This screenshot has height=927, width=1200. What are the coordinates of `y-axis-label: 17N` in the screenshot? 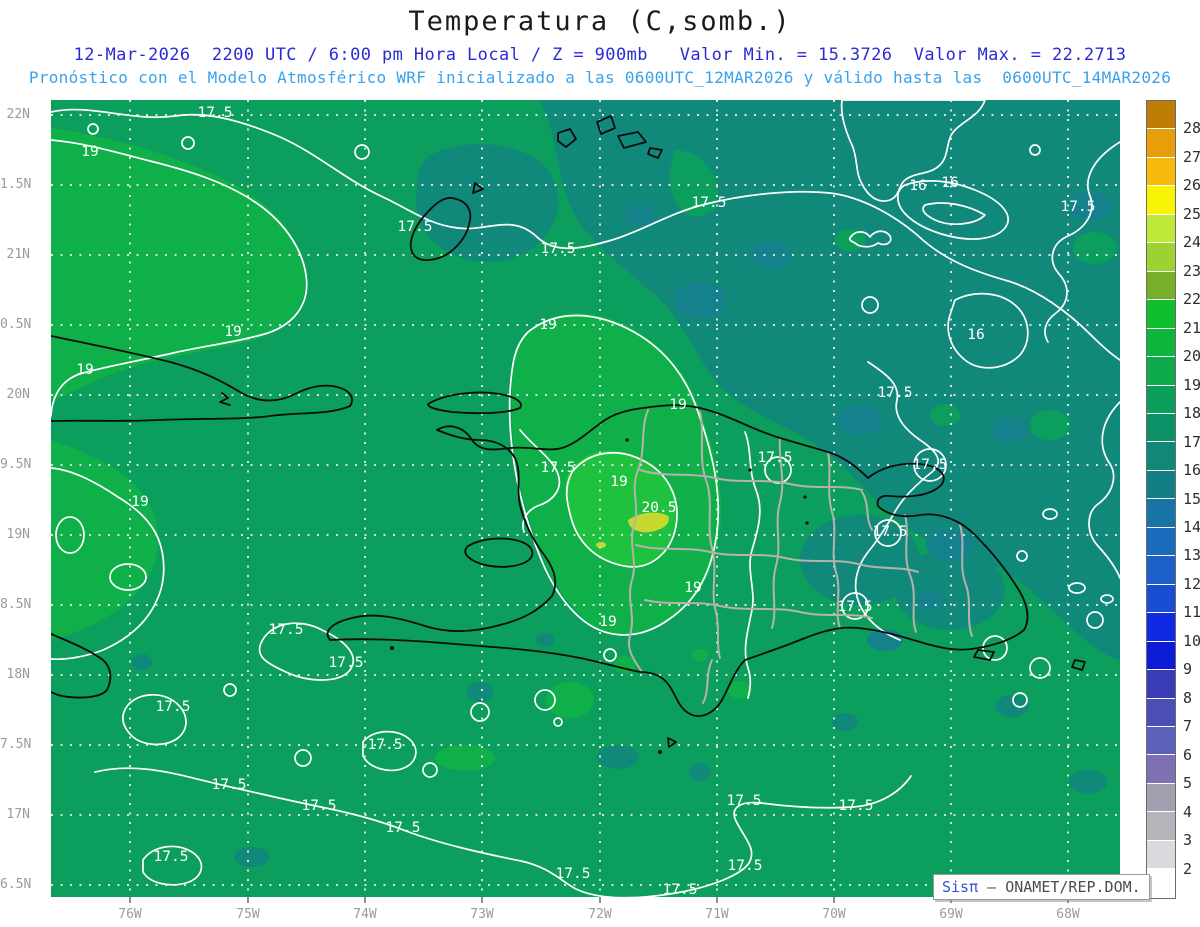 It's located at (18, 814).